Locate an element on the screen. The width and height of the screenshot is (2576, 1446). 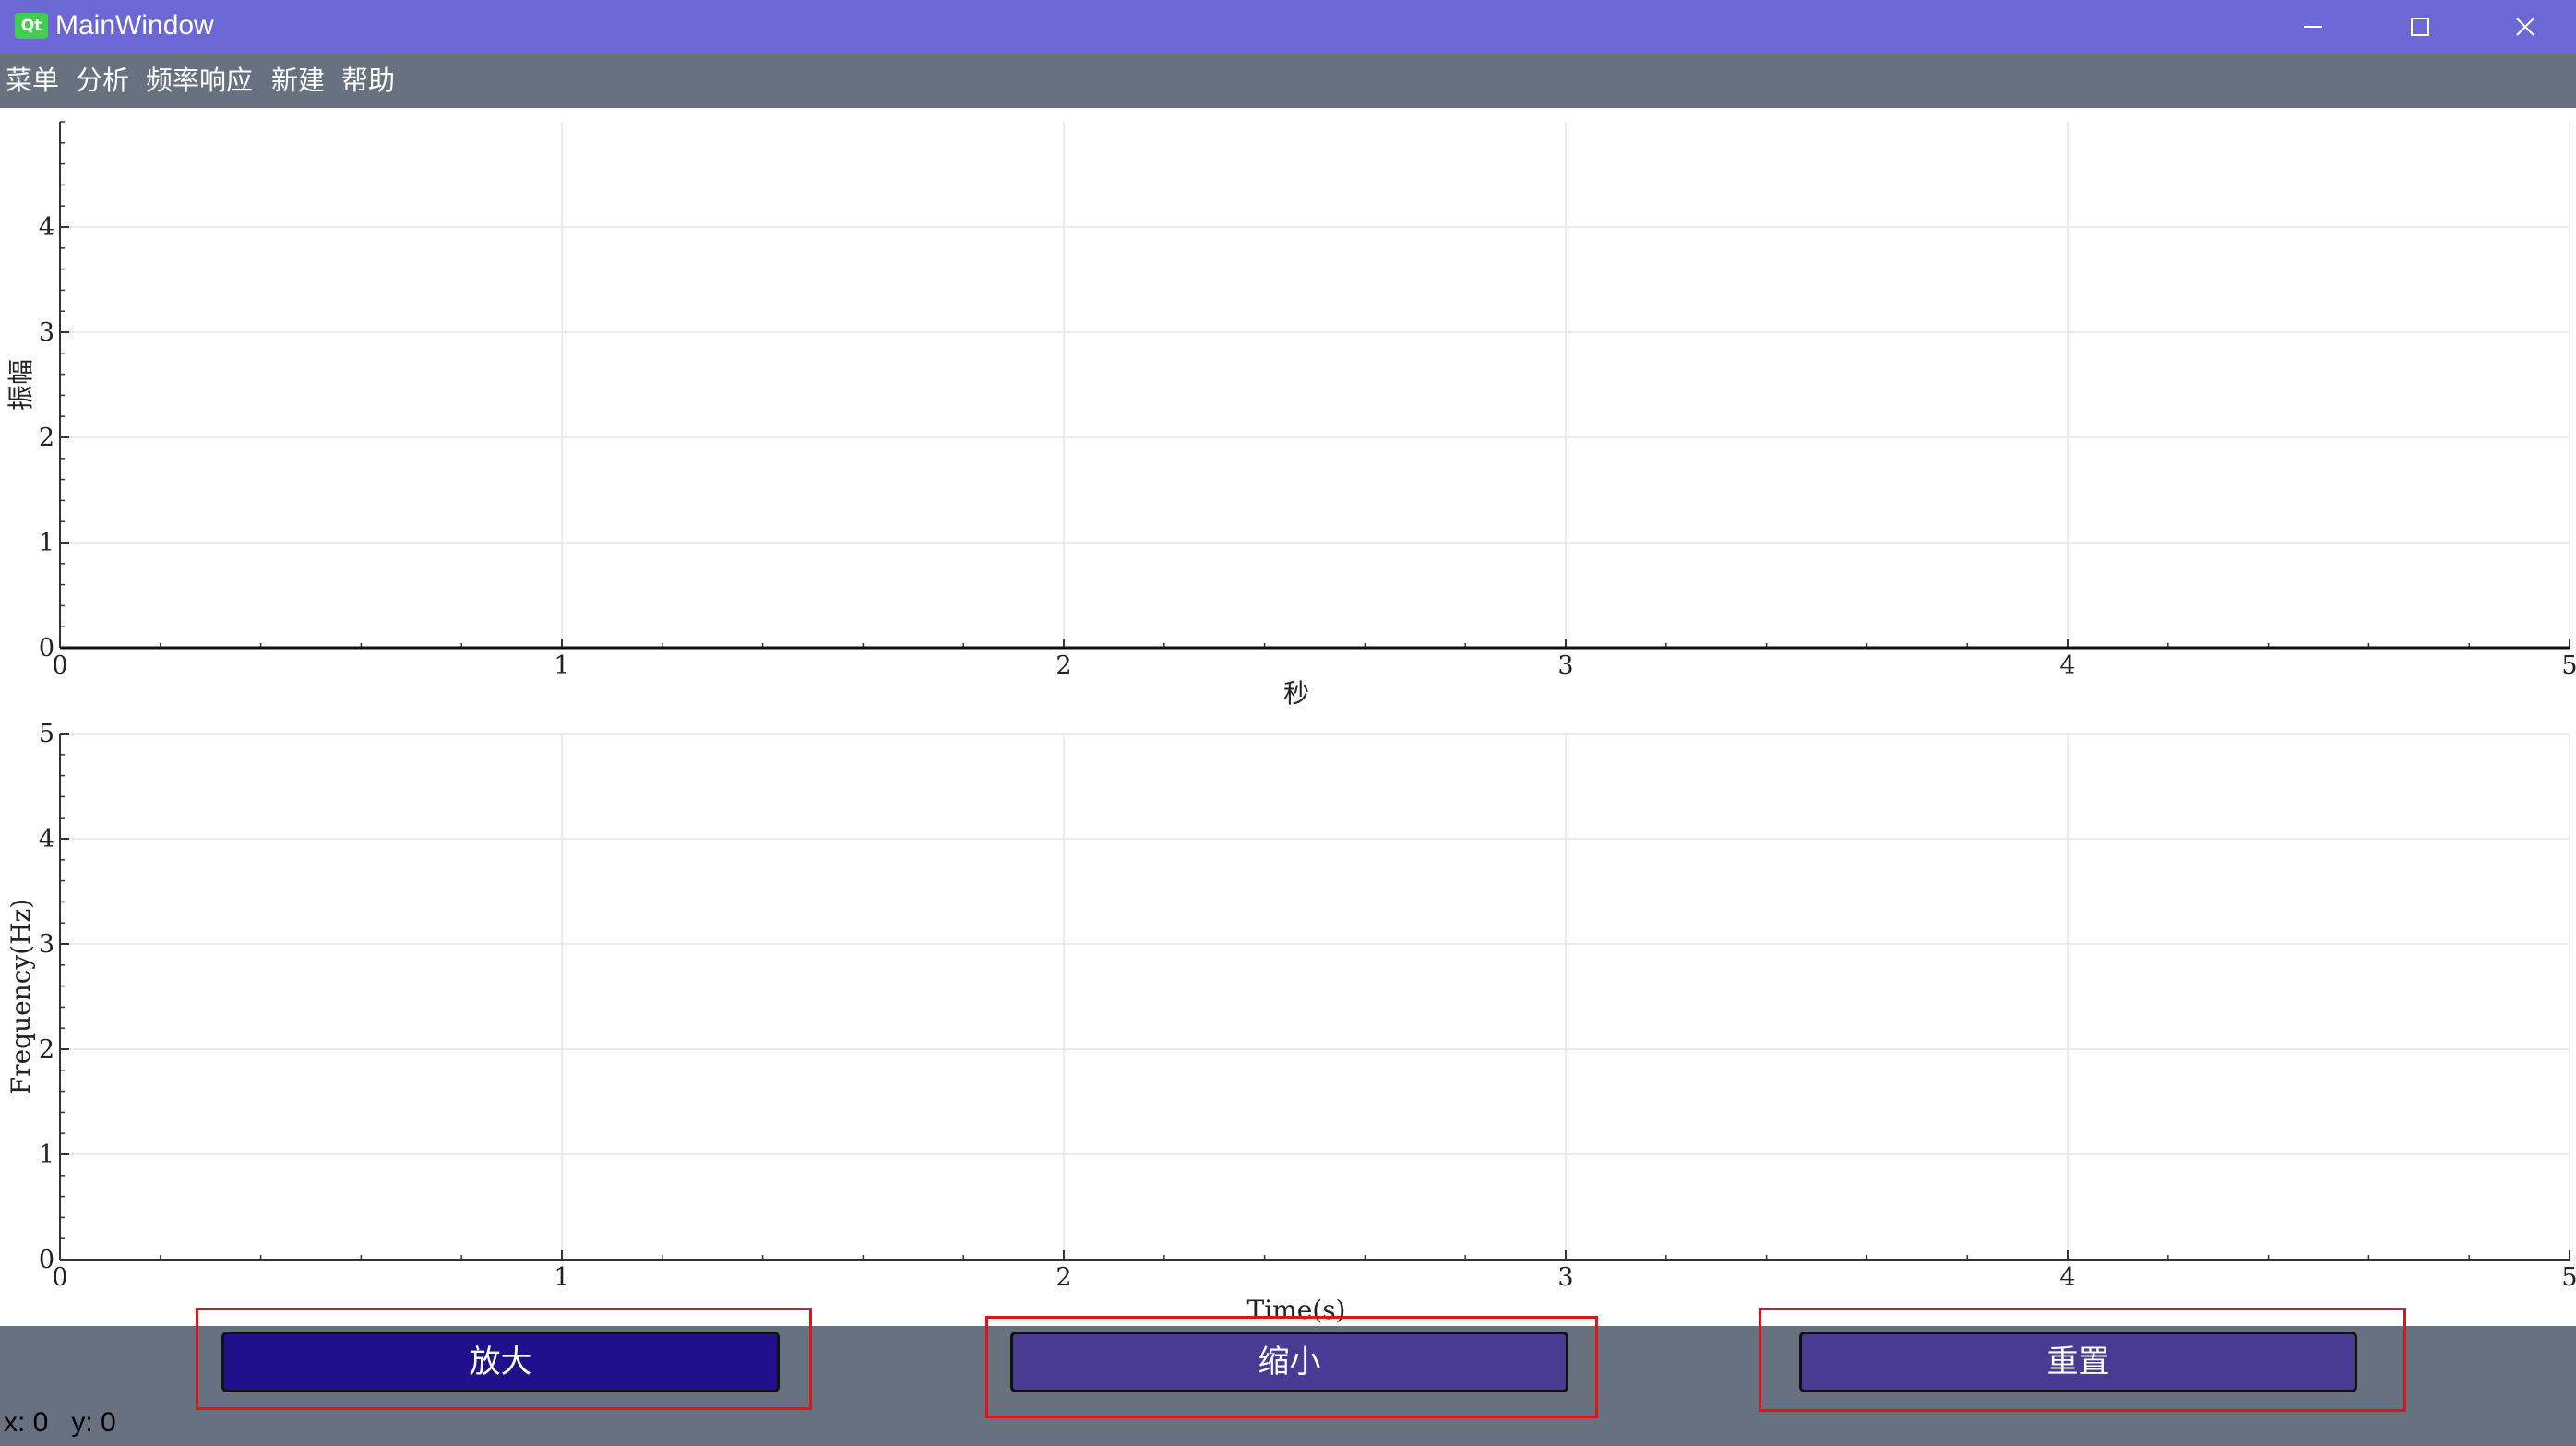
plot2-y-tick-label: 4 is located at coordinates (46, 839).